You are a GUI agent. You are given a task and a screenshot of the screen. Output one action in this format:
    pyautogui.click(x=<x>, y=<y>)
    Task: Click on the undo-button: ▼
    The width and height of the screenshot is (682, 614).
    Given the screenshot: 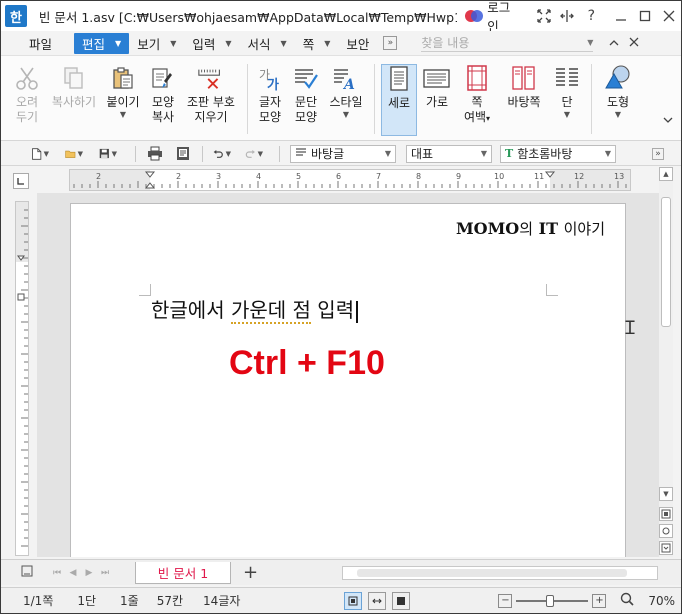 What is the action you would take?
    pyautogui.click(x=222, y=154)
    